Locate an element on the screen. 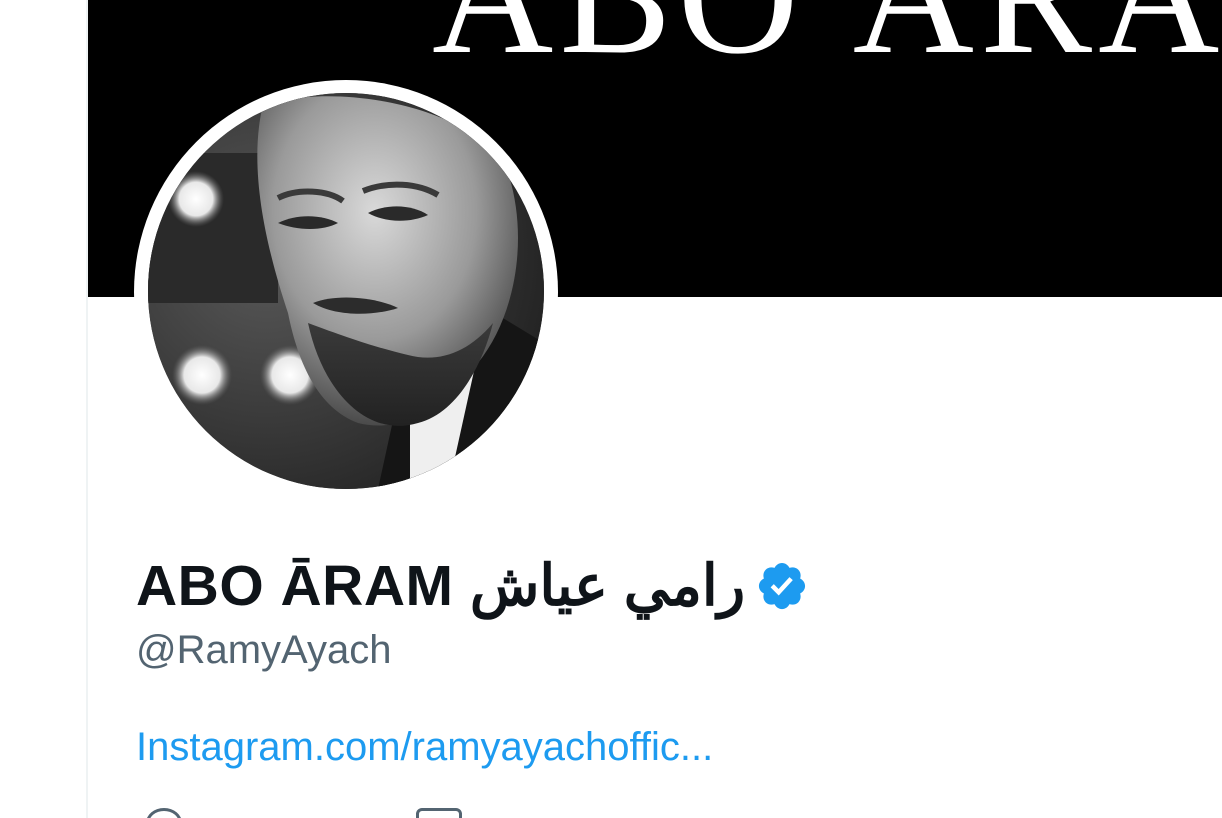  location-pin-icon is located at coordinates (164, 813).